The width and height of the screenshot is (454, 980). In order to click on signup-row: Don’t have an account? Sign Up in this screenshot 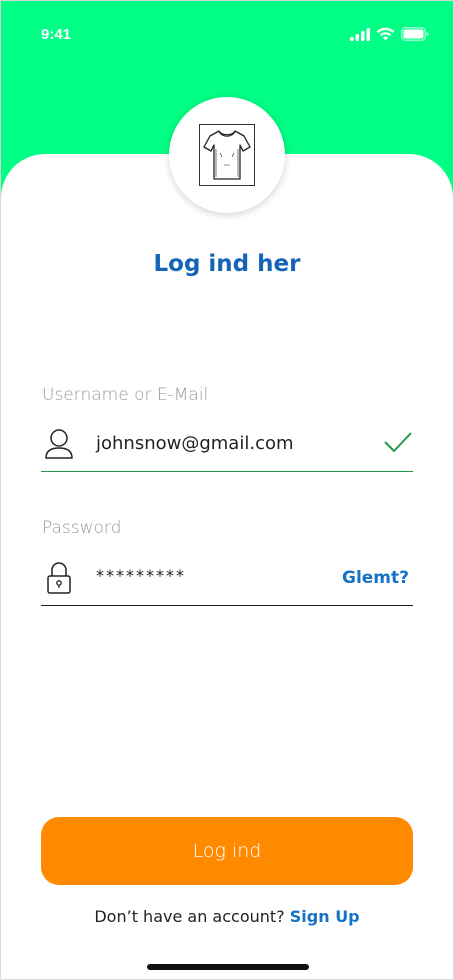, I will do `click(227, 916)`.